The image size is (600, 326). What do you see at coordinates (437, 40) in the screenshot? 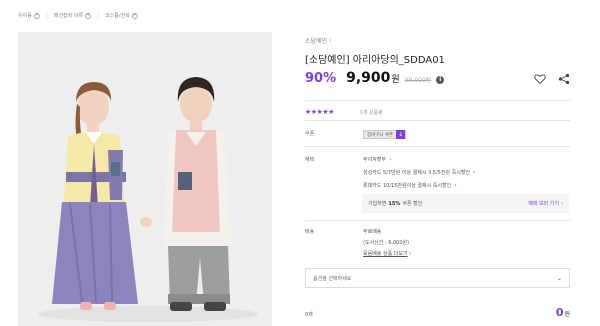
I see `brand-link: 소담예인 ›` at bounding box center [437, 40].